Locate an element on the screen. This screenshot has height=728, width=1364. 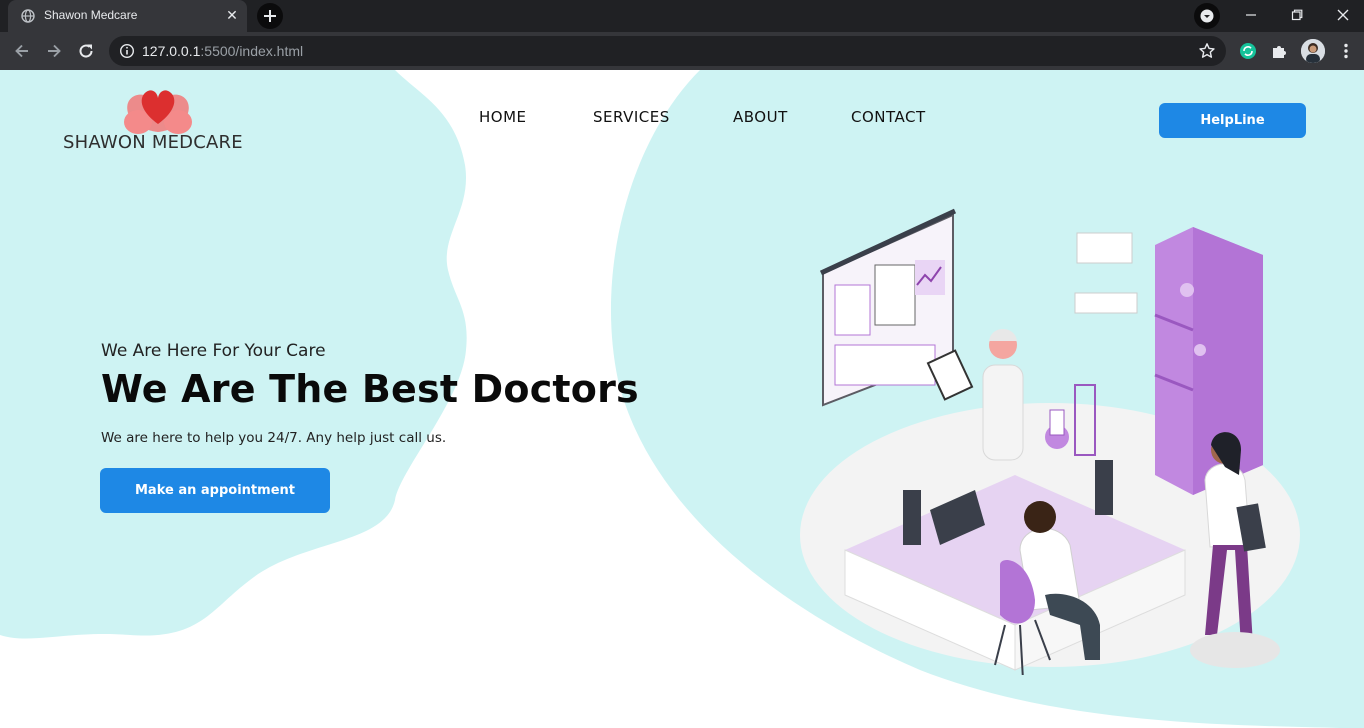
browser-tab: Shawon Medcare ✕ is located at coordinates (127, 16).